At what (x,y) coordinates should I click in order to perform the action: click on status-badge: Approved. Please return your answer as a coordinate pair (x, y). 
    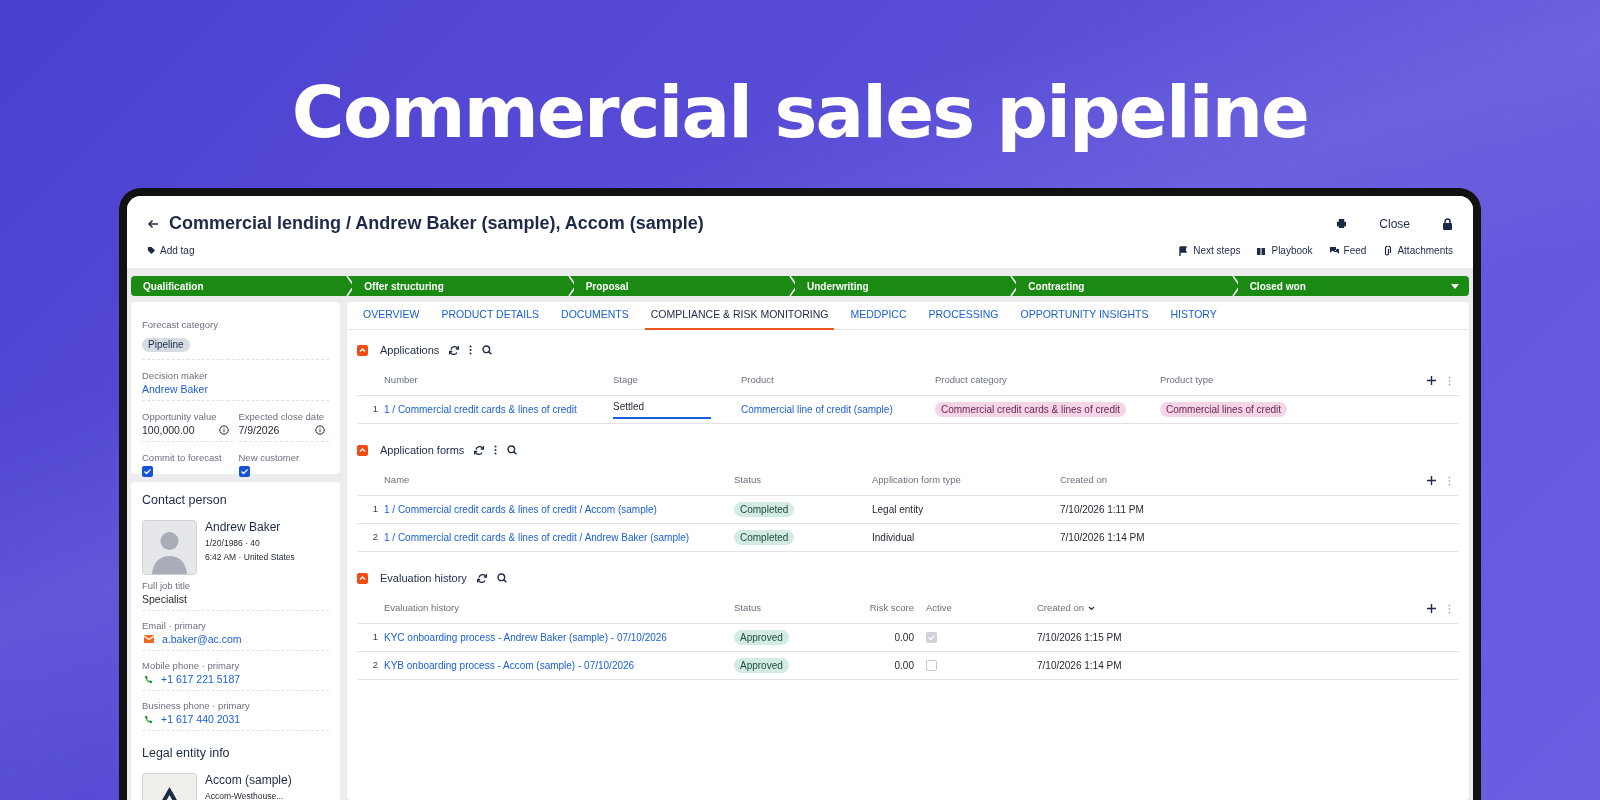
    Looking at the image, I should click on (761, 637).